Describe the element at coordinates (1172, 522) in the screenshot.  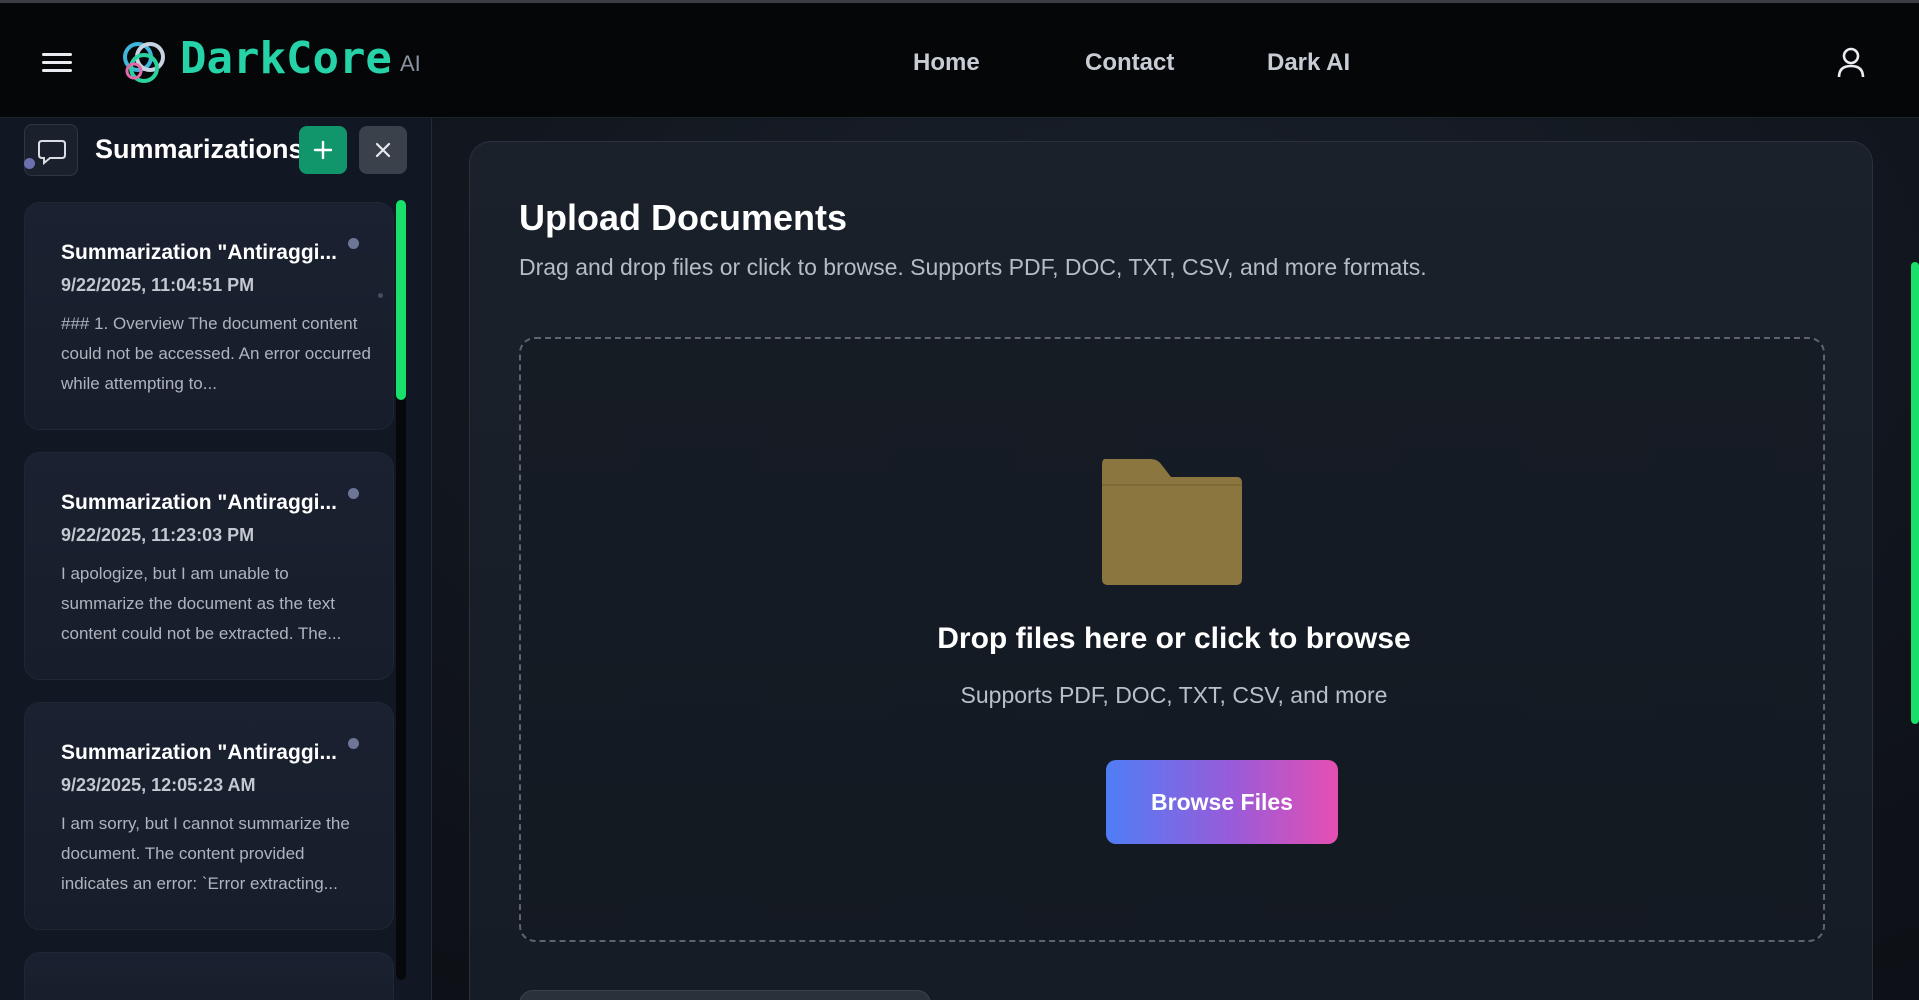
I see `folder-icon` at that location.